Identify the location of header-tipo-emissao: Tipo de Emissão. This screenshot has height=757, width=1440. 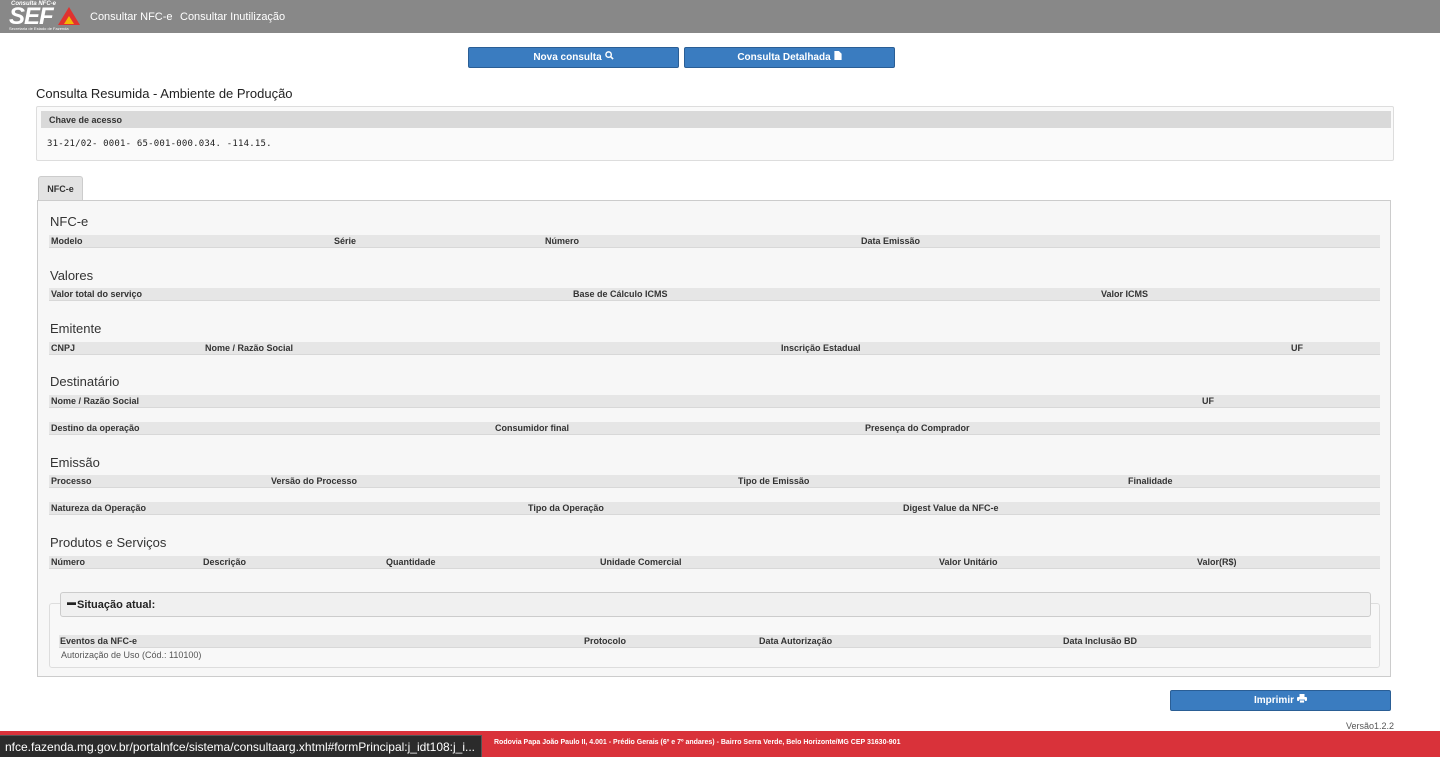
(774, 481).